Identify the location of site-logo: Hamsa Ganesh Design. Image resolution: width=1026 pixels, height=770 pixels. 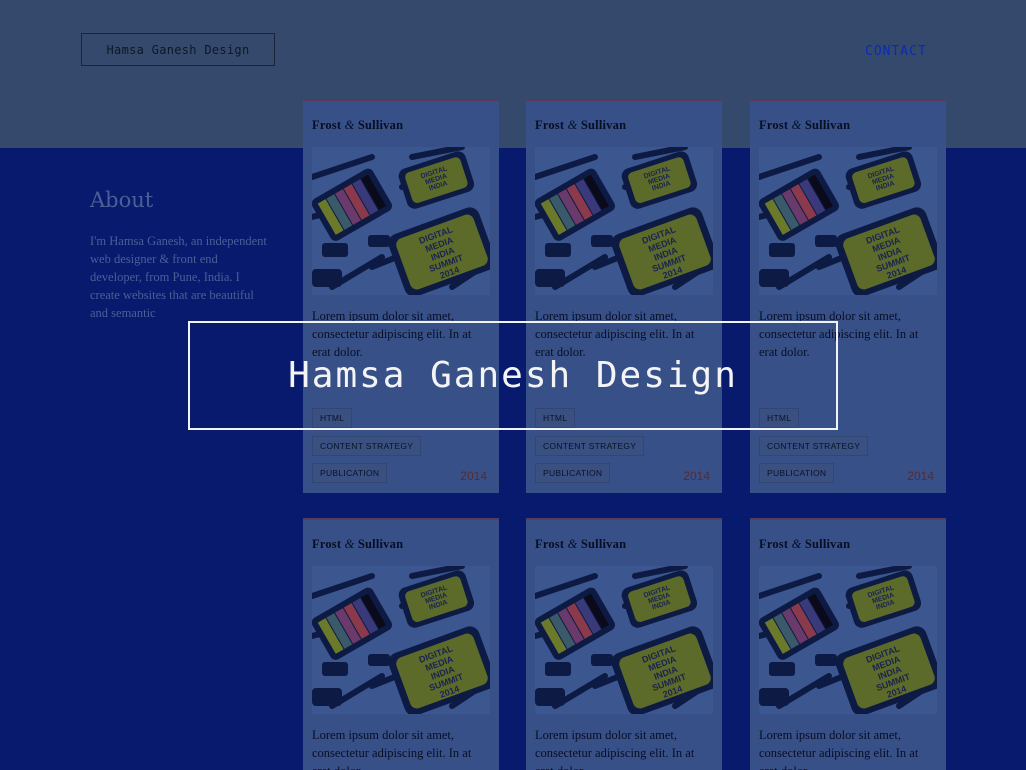
(178, 49).